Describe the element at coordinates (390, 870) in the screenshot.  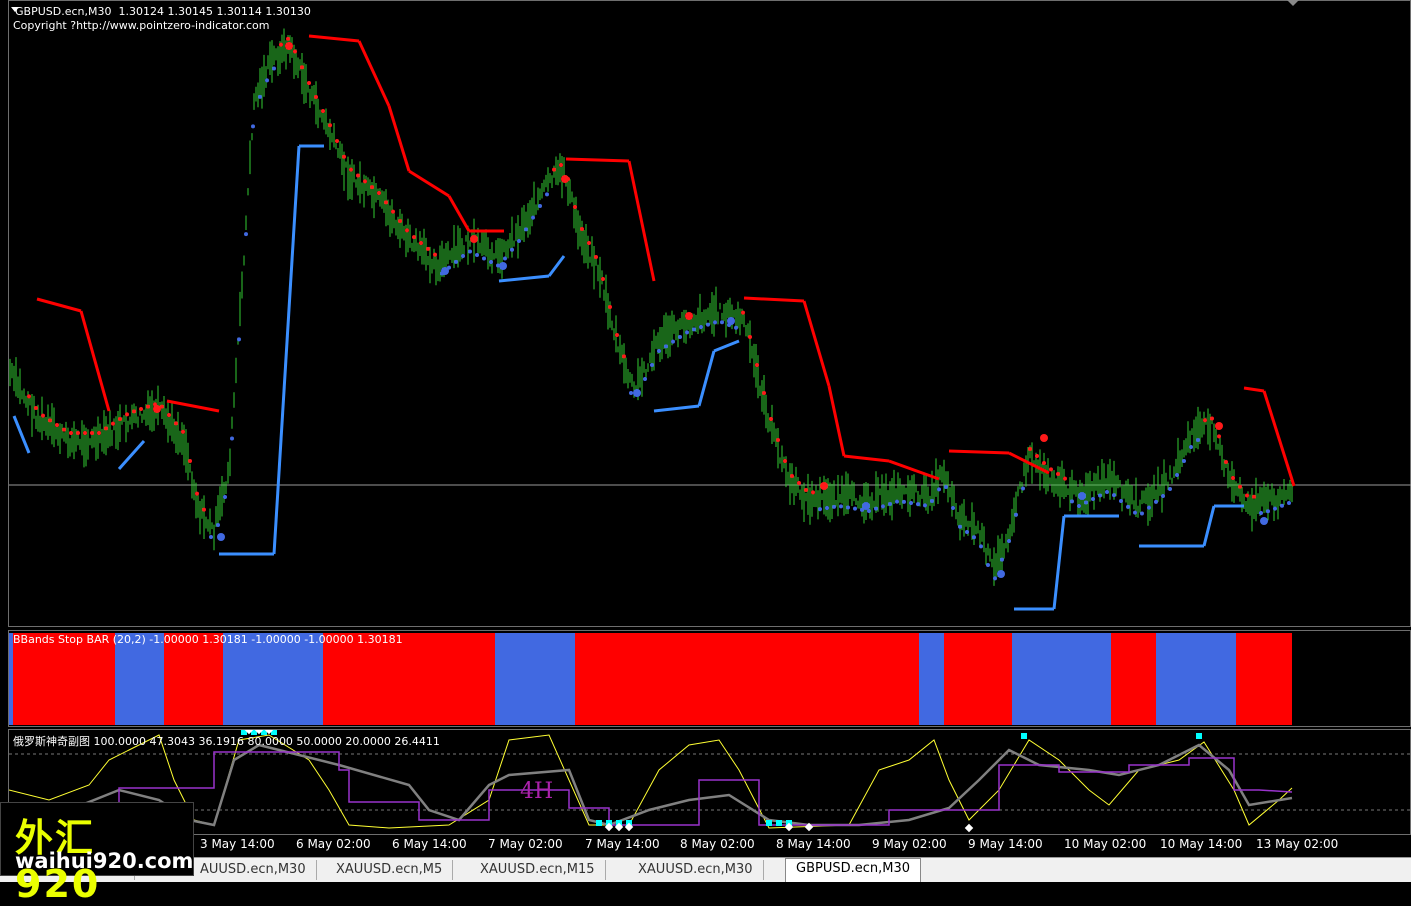
I see `chart-tab: XAUUSD.ecn,M5` at that location.